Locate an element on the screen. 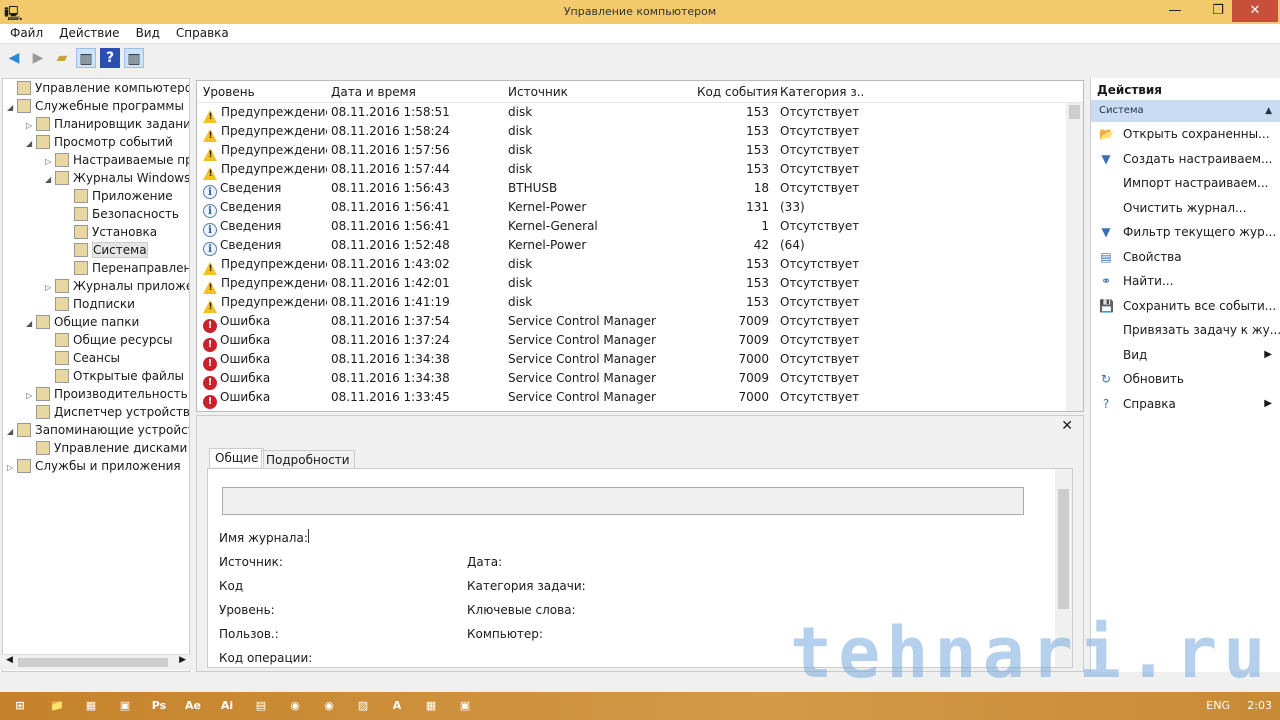 The height and width of the screenshot is (720, 1280). taskbar-app: 📁 is located at coordinates (57, 706).